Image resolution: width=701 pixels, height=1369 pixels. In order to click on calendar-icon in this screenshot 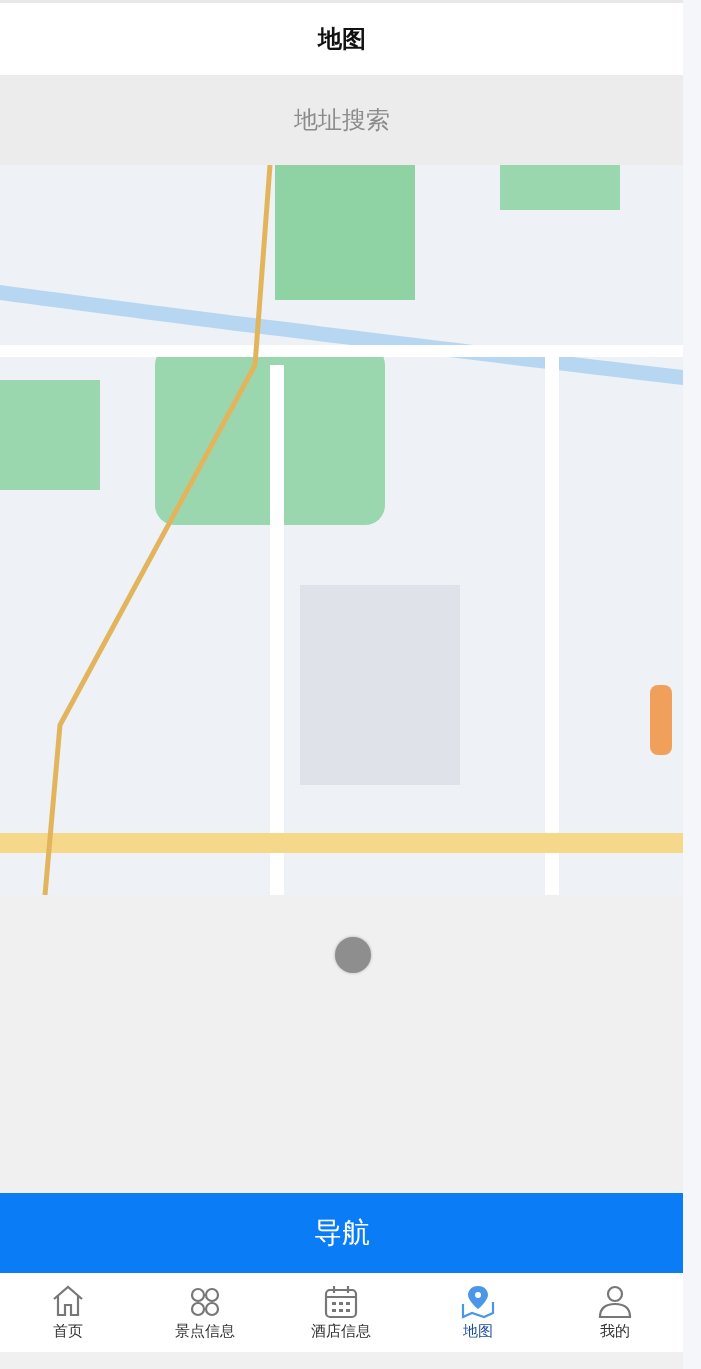, I will do `click(341, 1302)`.